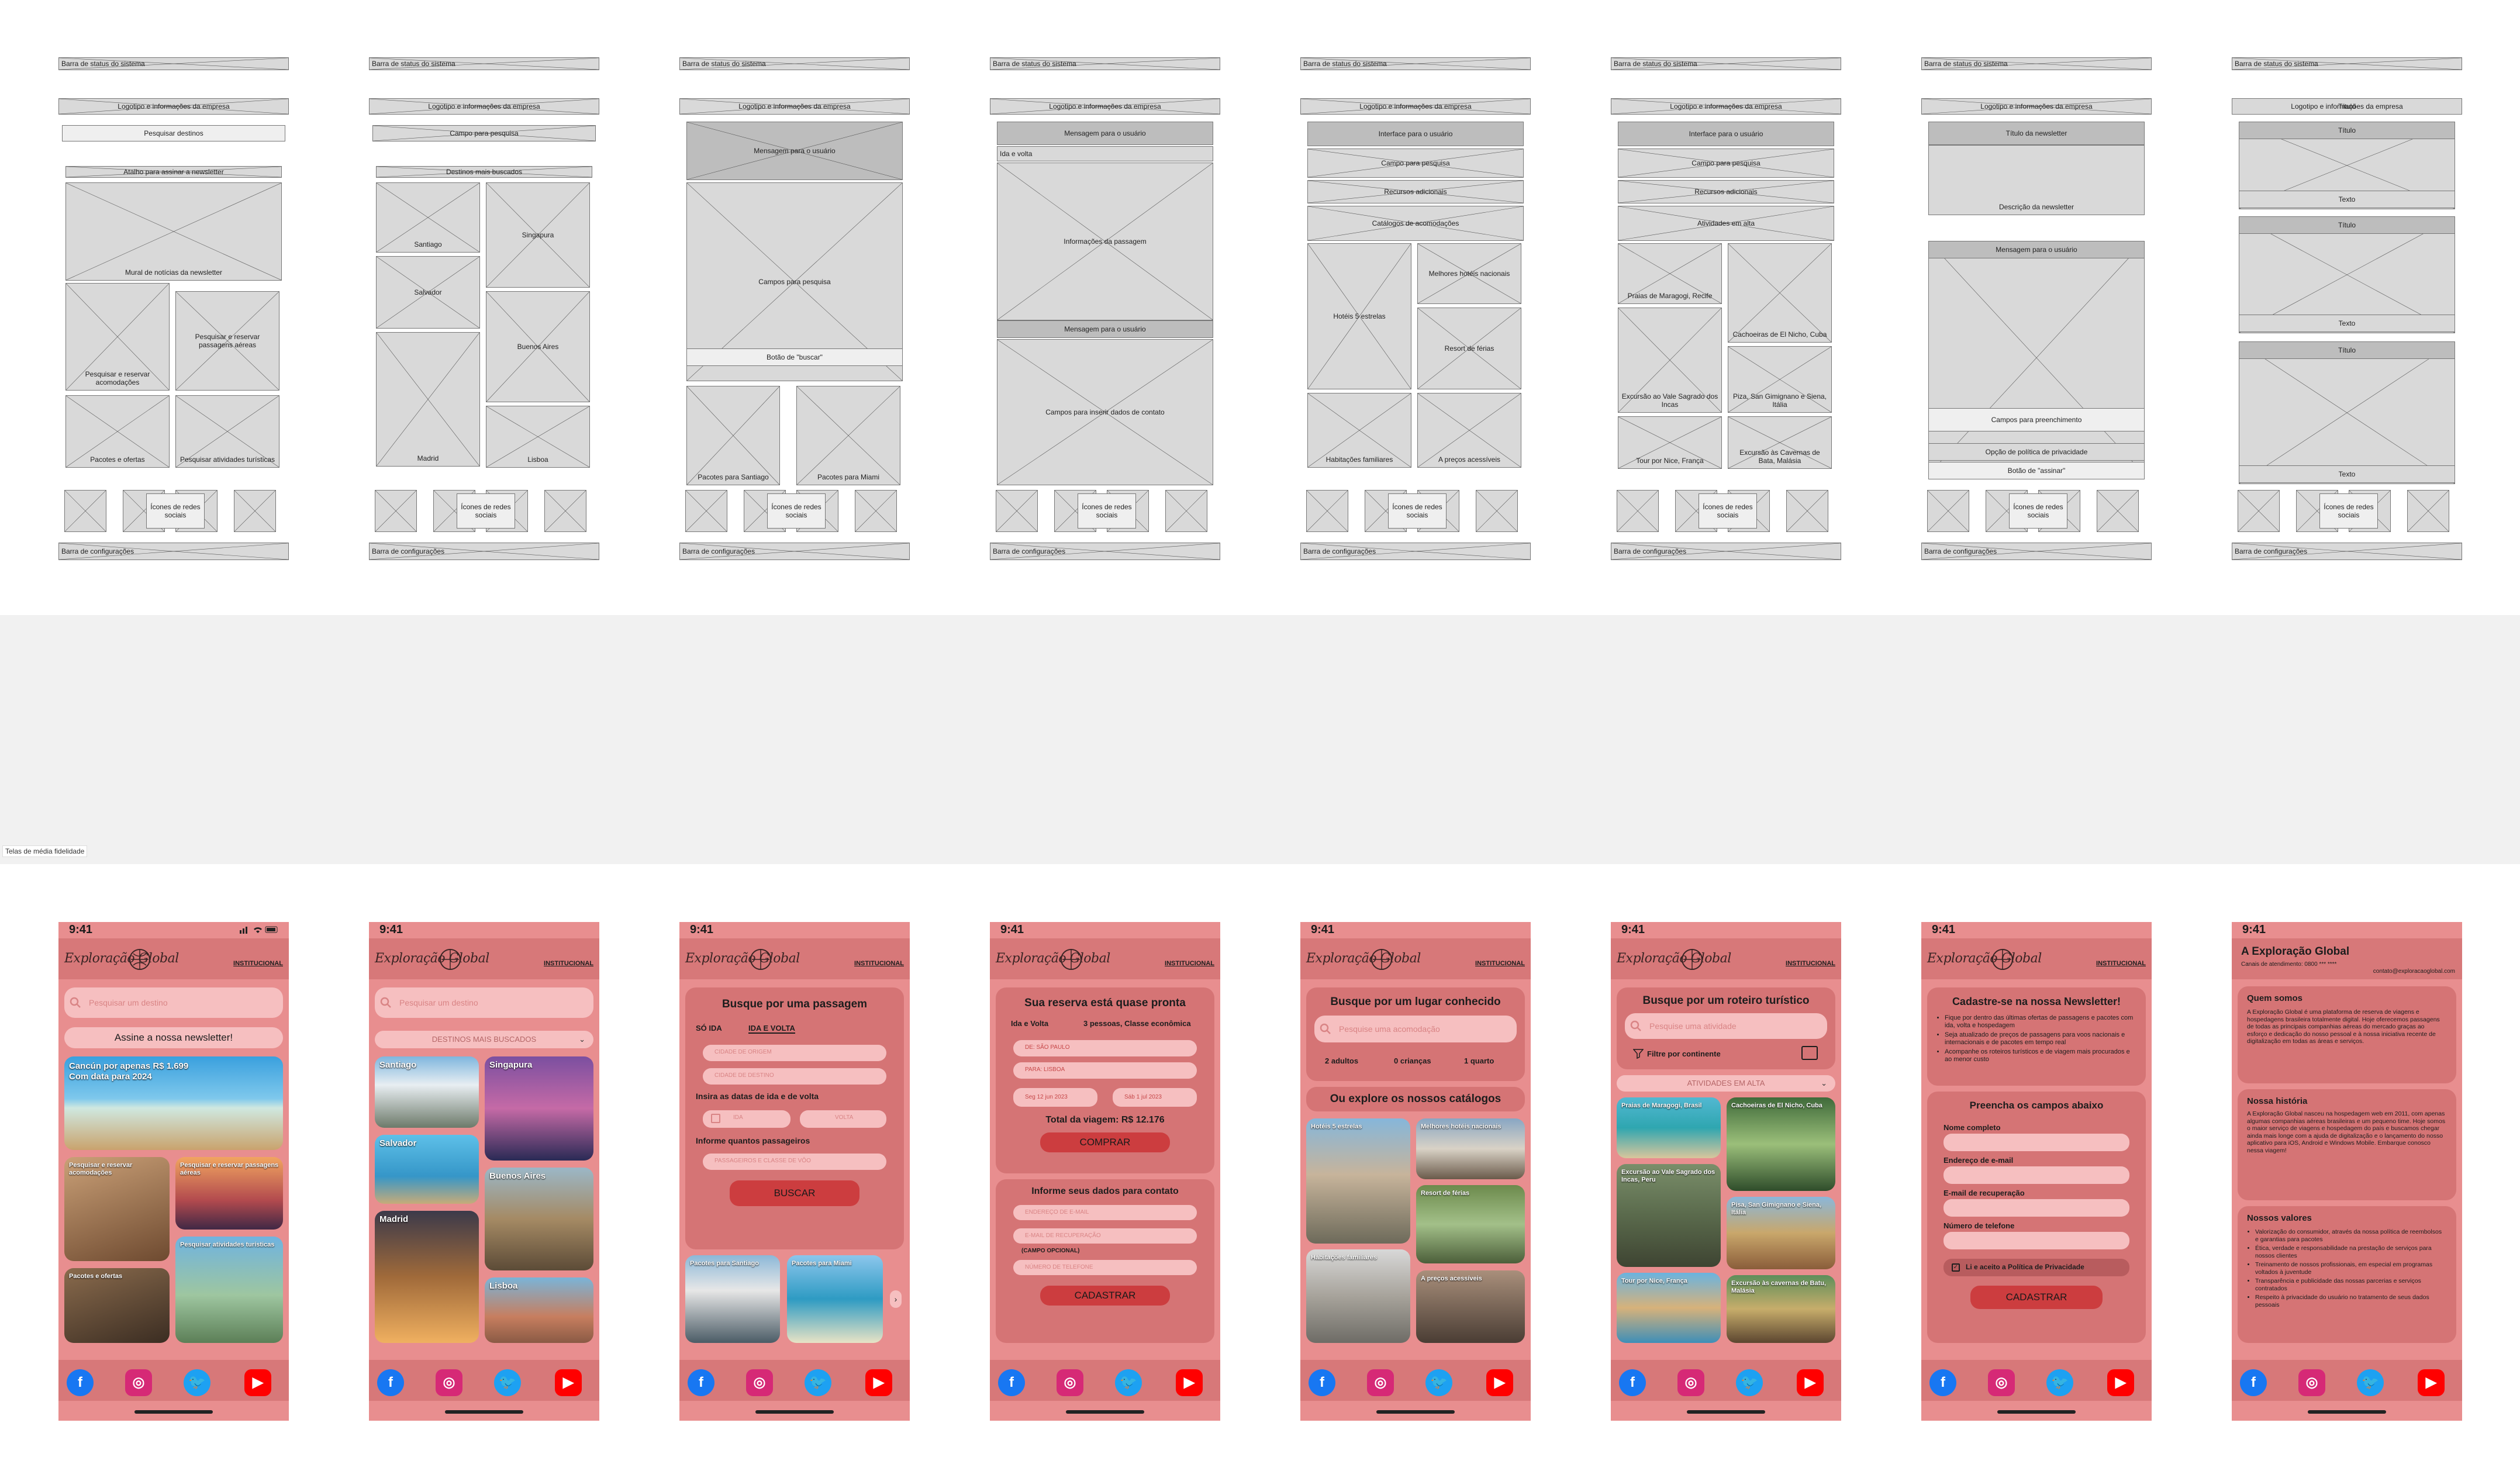 The width and height of the screenshot is (2520, 1478). What do you see at coordinates (1726, 1026) in the screenshot?
I see `activity-search-input: Pesquise uma atividade` at bounding box center [1726, 1026].